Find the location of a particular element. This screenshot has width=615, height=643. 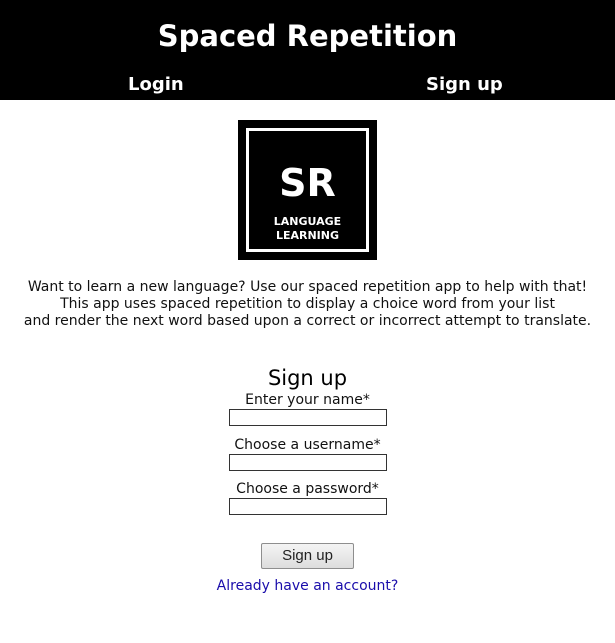

password-label: Choose a password* is located at coordinates (307, 489).